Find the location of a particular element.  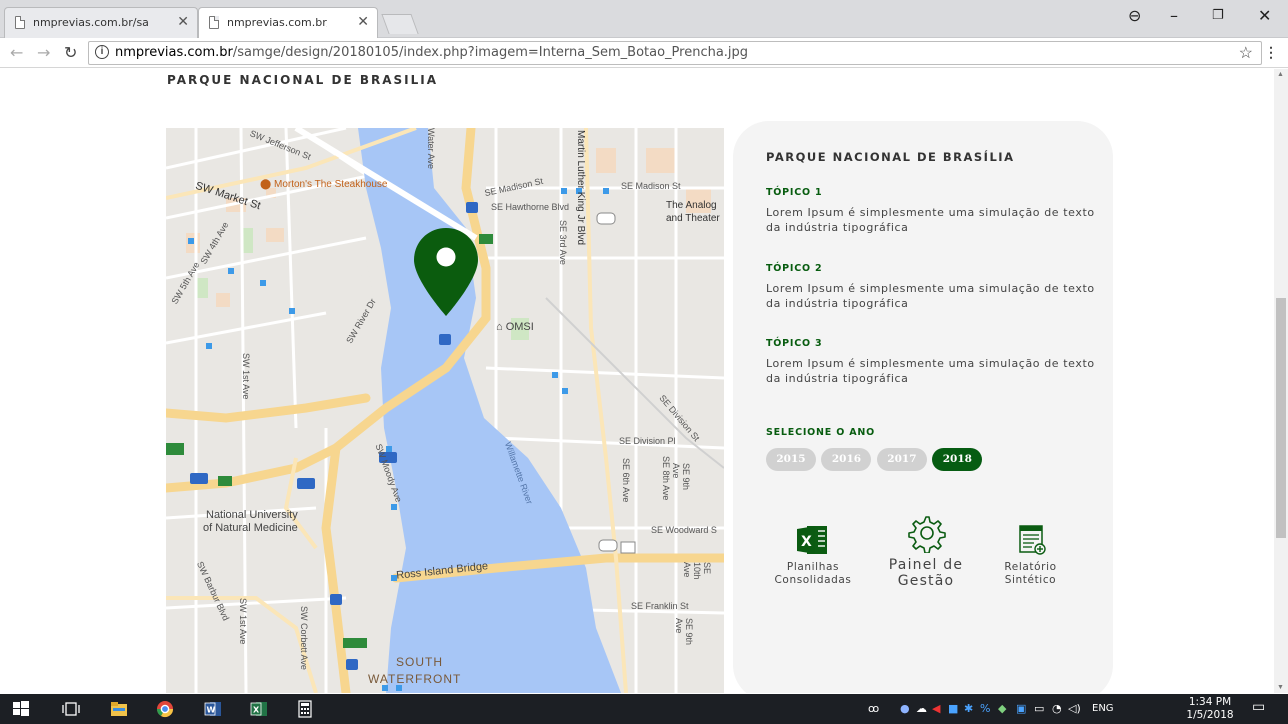

panel-title: PARQUE NACIONAL DE BRASÍLIA is located at coordinates (890, 157).